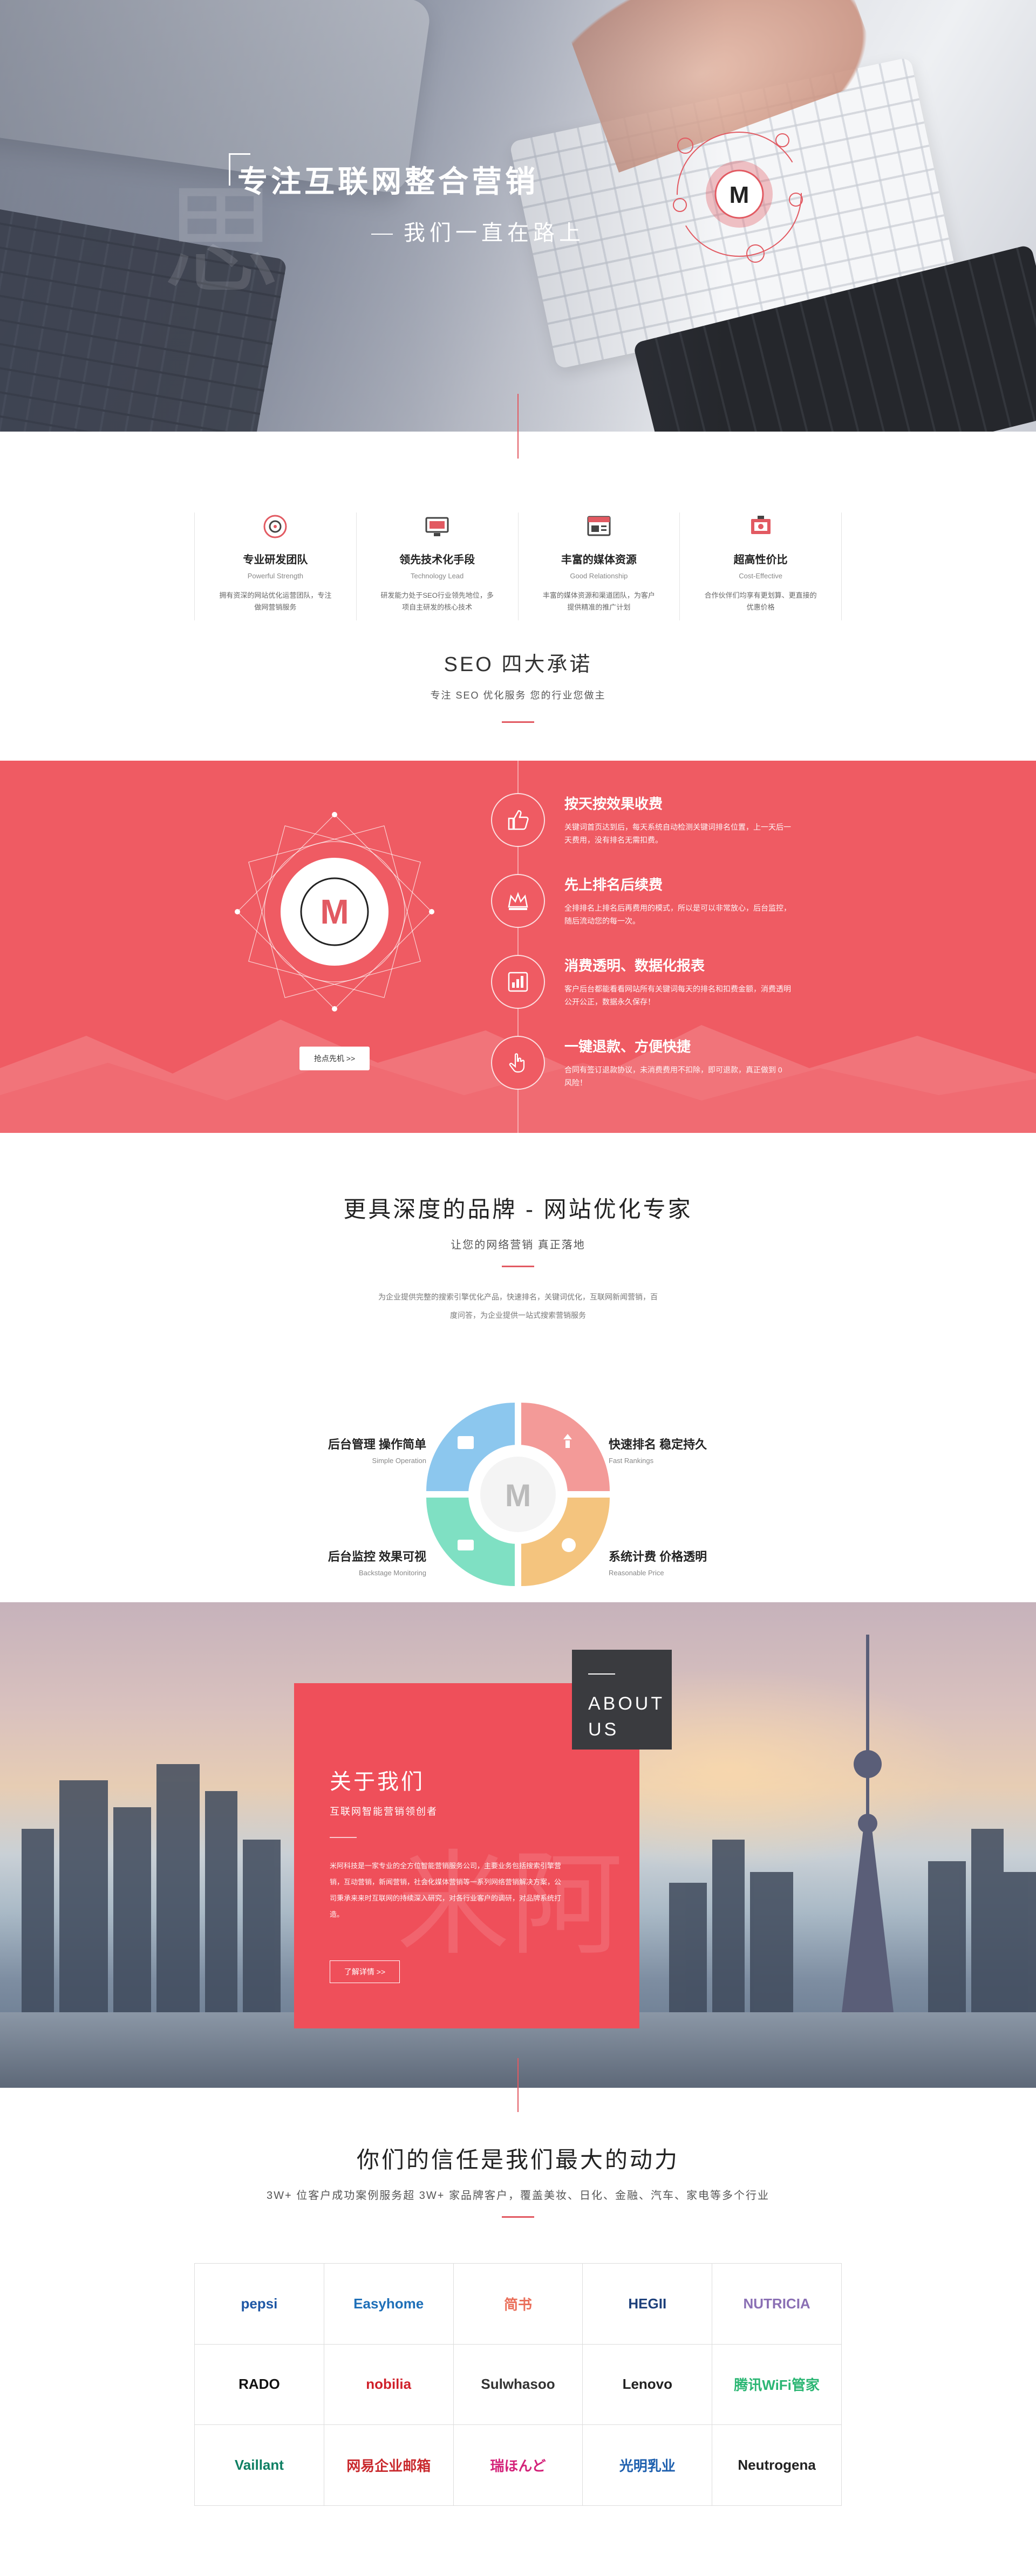  I want to click on client-logo: 网易企业邮箱, so click(389, 2465).